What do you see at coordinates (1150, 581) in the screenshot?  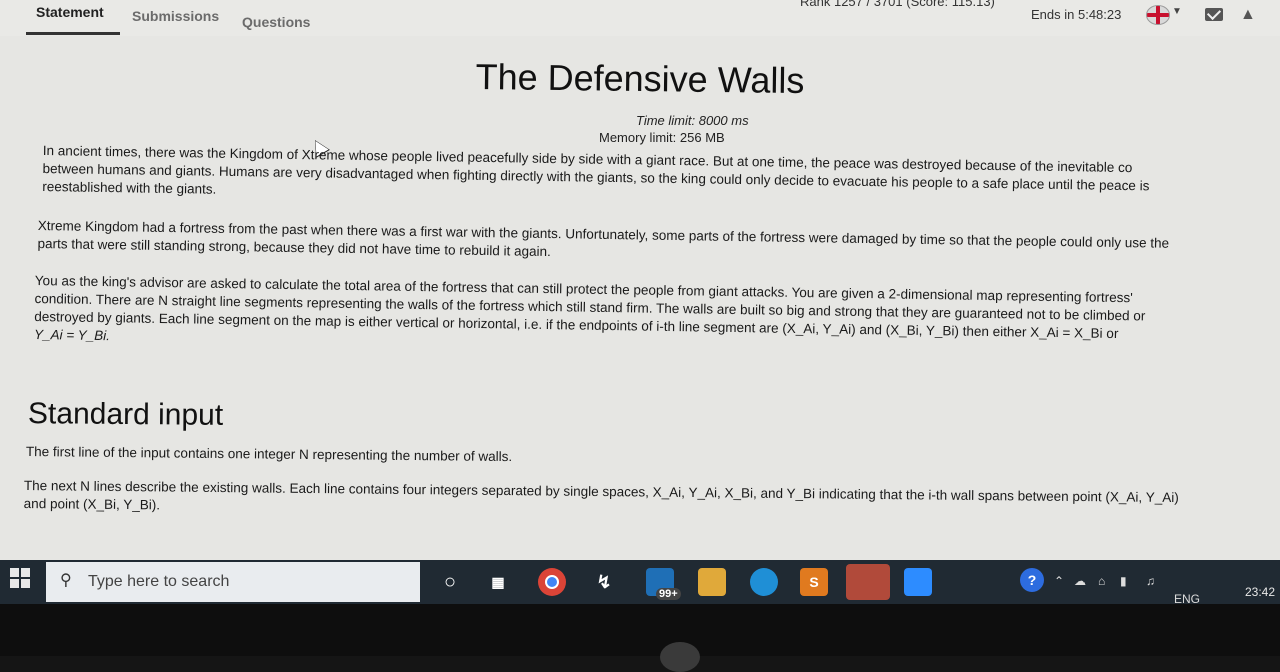 I see `volume-icon: ♫` at bounding box center [1150, 581].